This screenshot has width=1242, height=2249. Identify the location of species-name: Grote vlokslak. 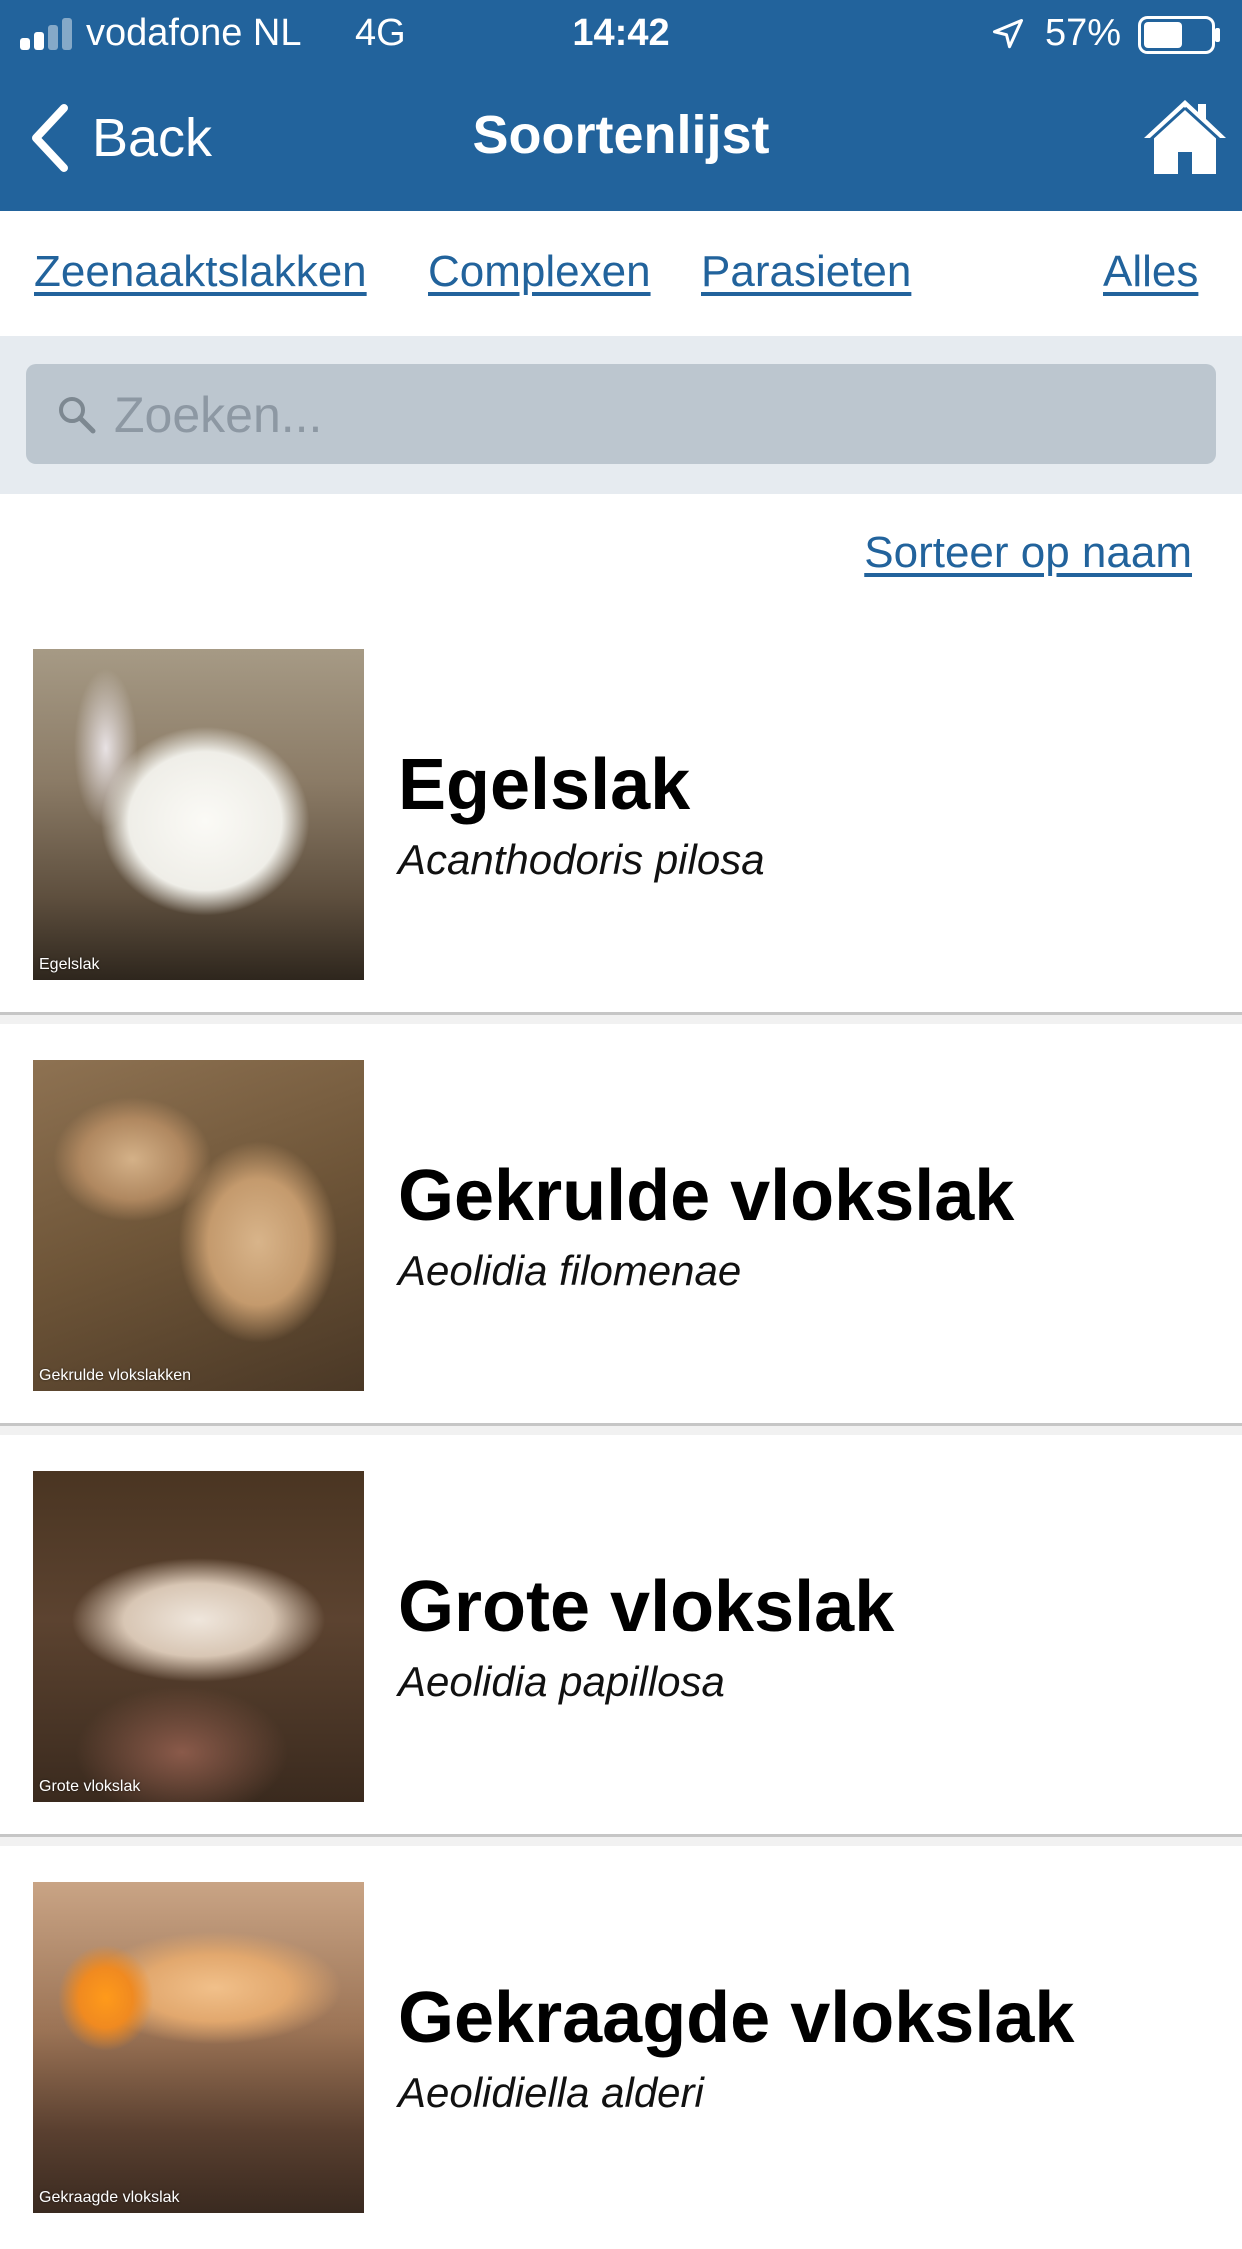
(646, 1607).